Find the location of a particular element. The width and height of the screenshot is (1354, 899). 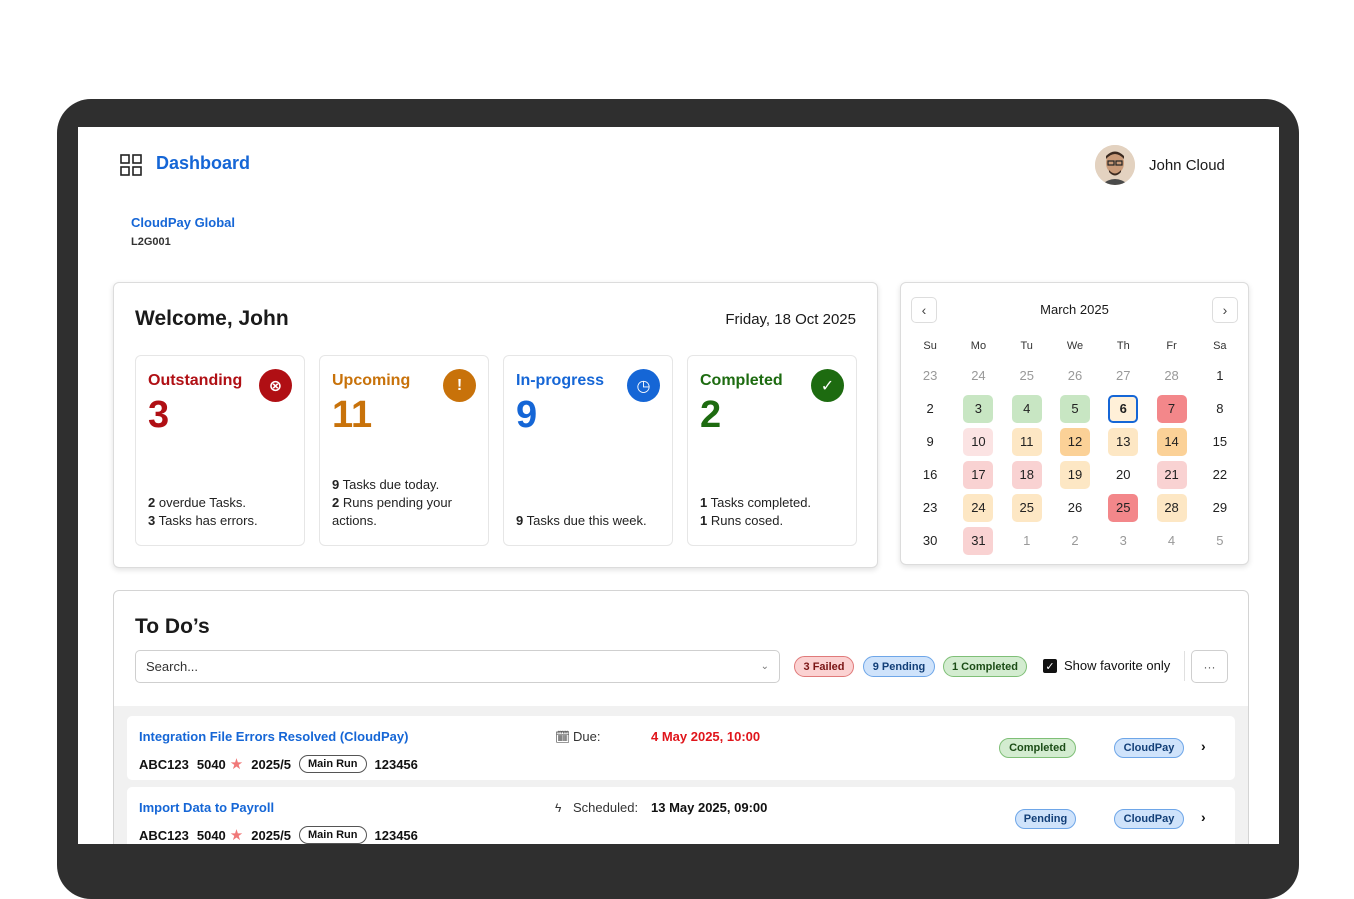

calendar-cell: 13 is located at coordinates (1123, 442).